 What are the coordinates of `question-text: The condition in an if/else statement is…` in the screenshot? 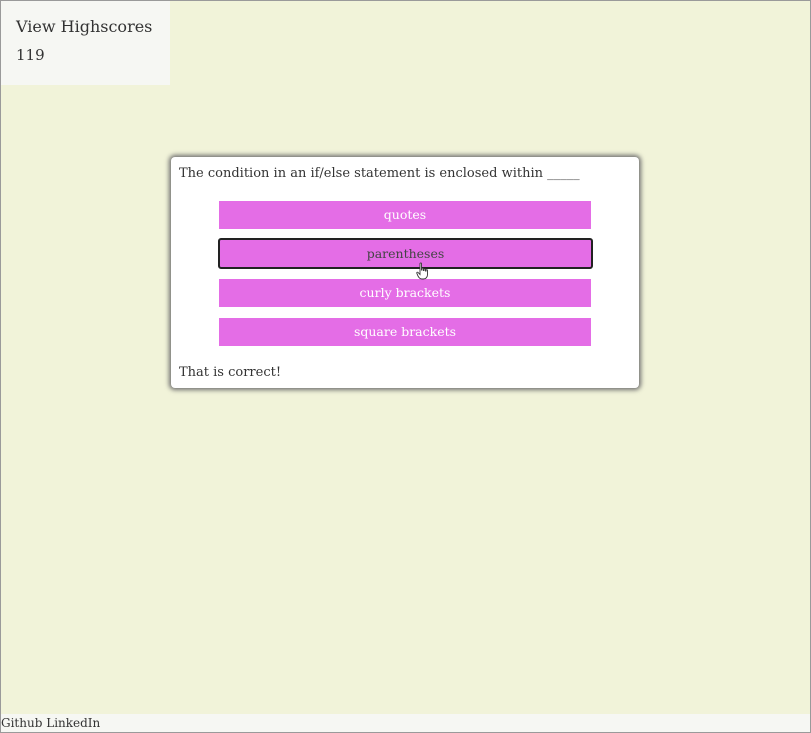 It's located at (379, 173).